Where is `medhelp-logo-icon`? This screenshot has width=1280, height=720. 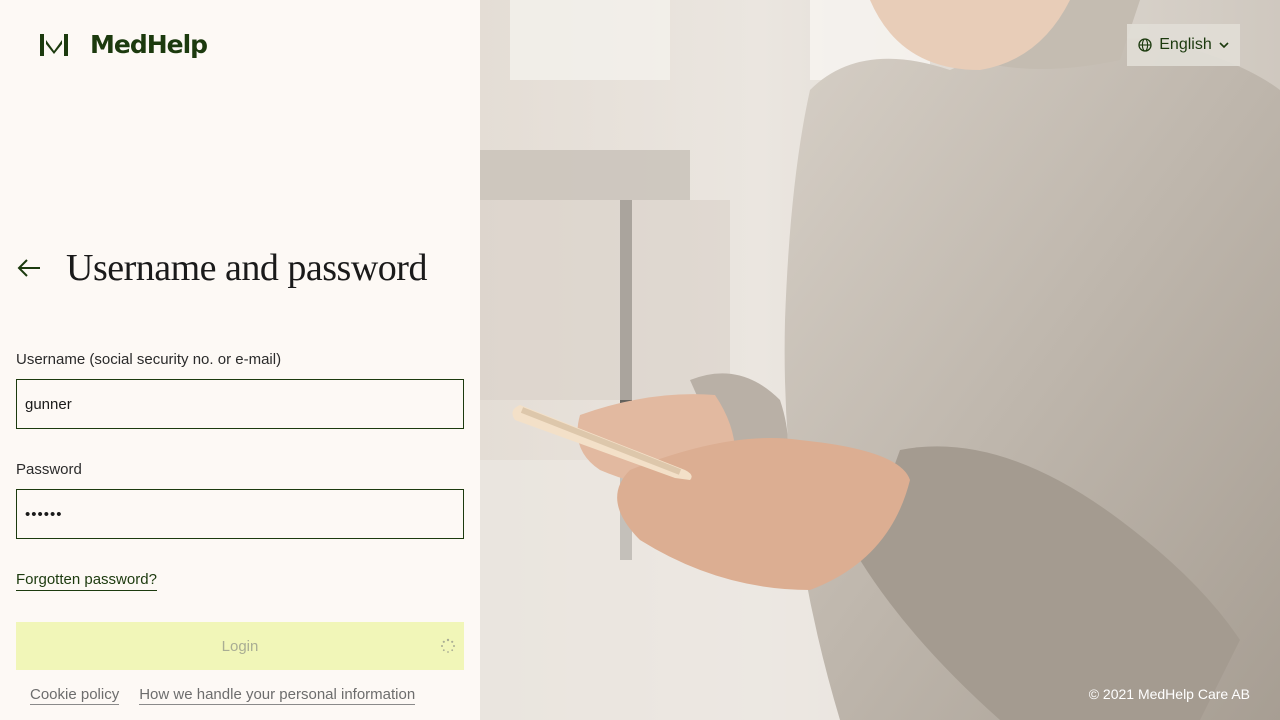 medhelp-logo-icon is located at coordinates (54, 44).